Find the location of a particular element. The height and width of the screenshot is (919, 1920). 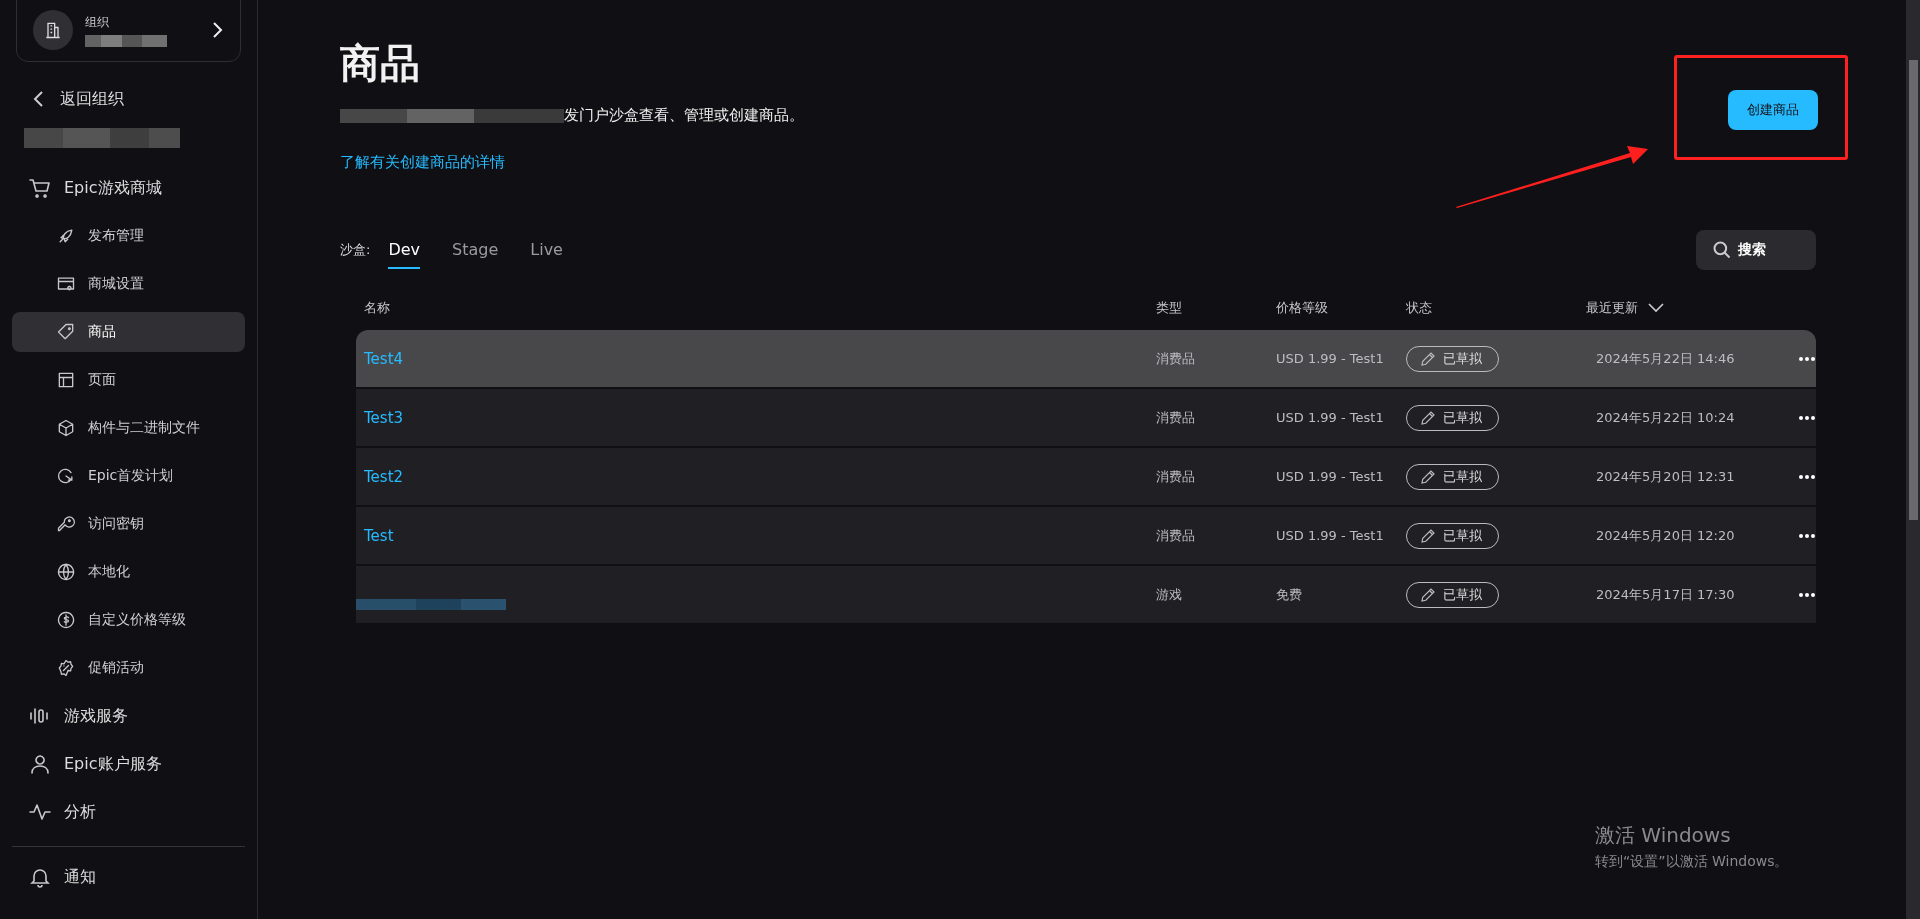

column-header: 状态 is located at coordinates (1419, 308).